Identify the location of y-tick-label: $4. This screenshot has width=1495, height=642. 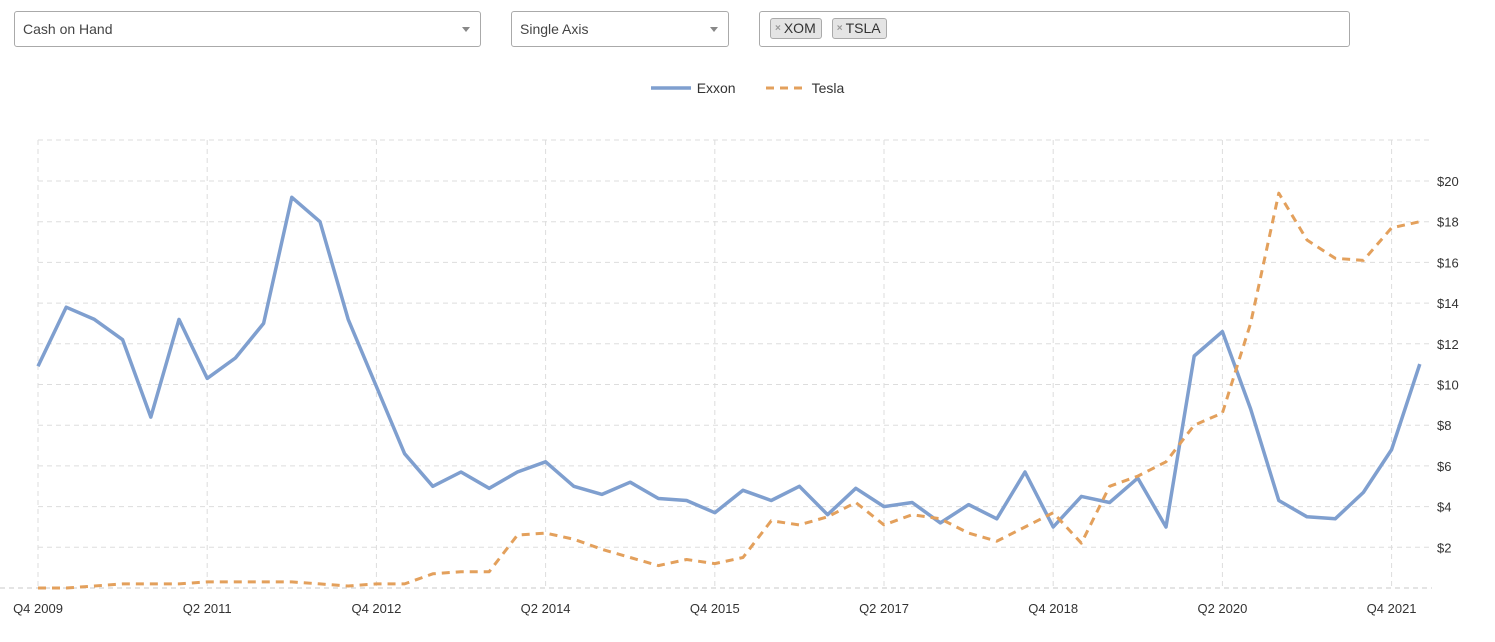
(1444, 507).